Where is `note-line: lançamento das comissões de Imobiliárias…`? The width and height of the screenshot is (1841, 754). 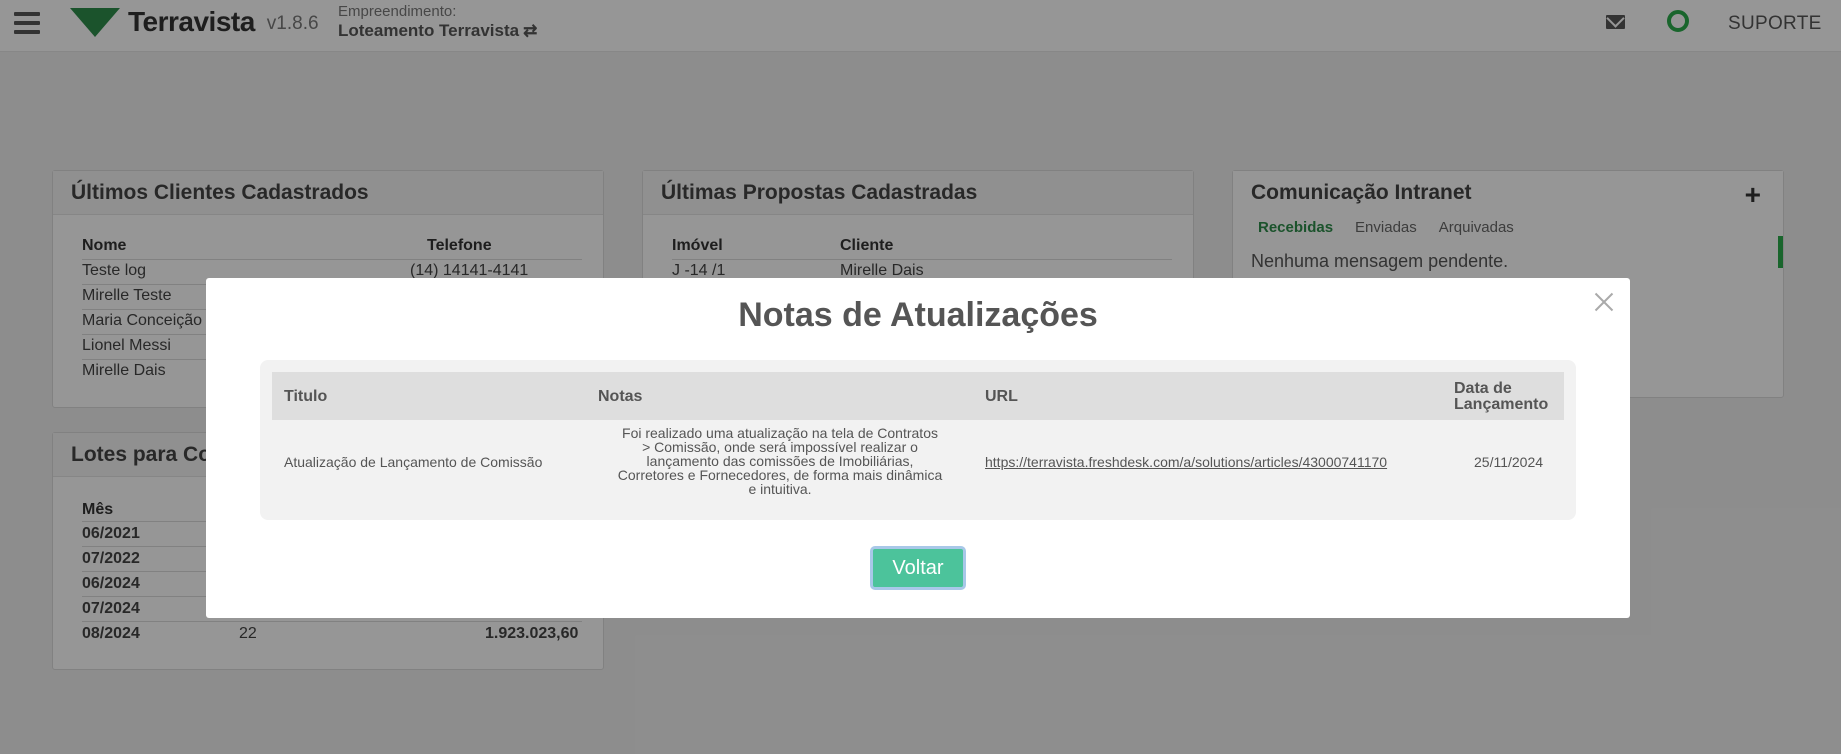 note-line: lançamento das comissões de Imobiliárias… is located at coordinates (780, 461).